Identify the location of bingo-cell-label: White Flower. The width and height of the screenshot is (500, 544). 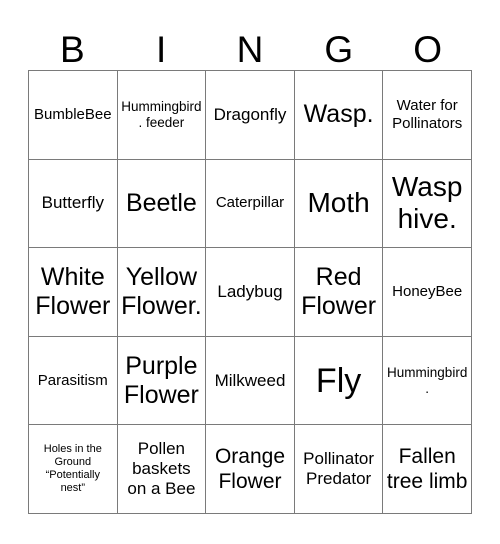
(73, 291).